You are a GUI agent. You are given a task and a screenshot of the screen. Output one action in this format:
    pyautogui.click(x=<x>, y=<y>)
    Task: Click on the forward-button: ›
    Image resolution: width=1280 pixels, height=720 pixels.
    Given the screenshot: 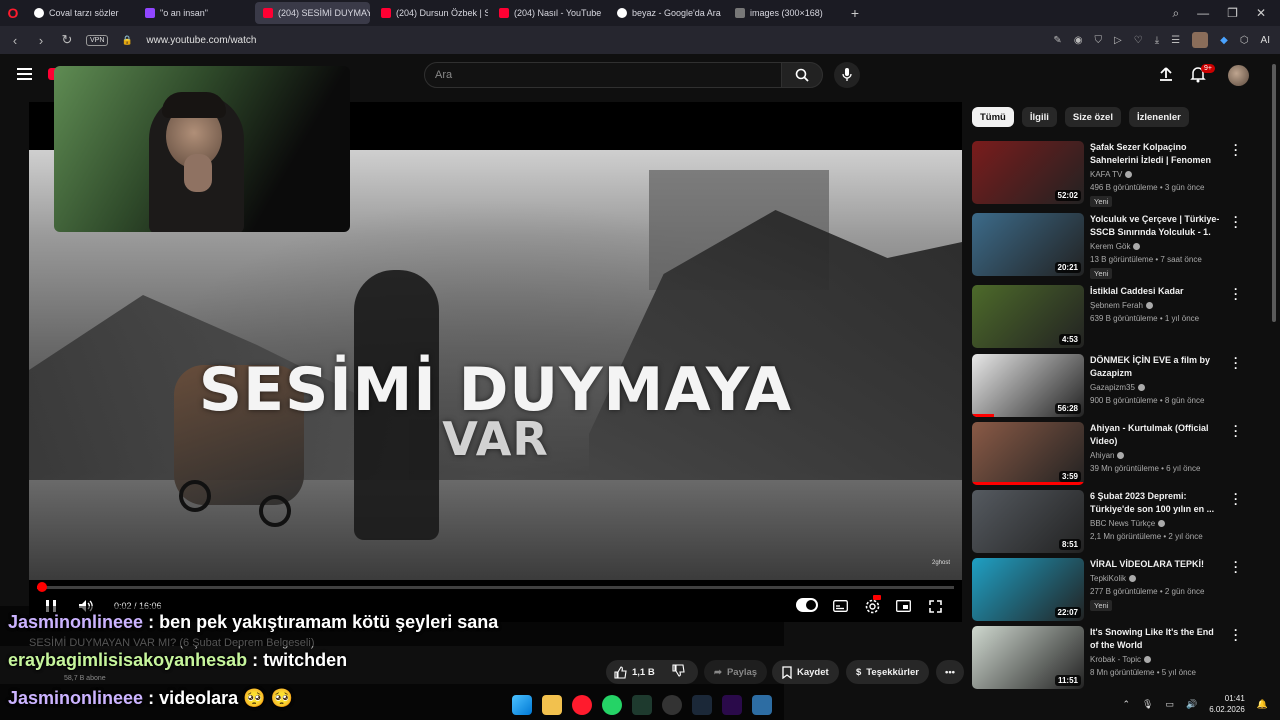 What is the action you would take?
    pyautogui.click(x=41, y=40)
    